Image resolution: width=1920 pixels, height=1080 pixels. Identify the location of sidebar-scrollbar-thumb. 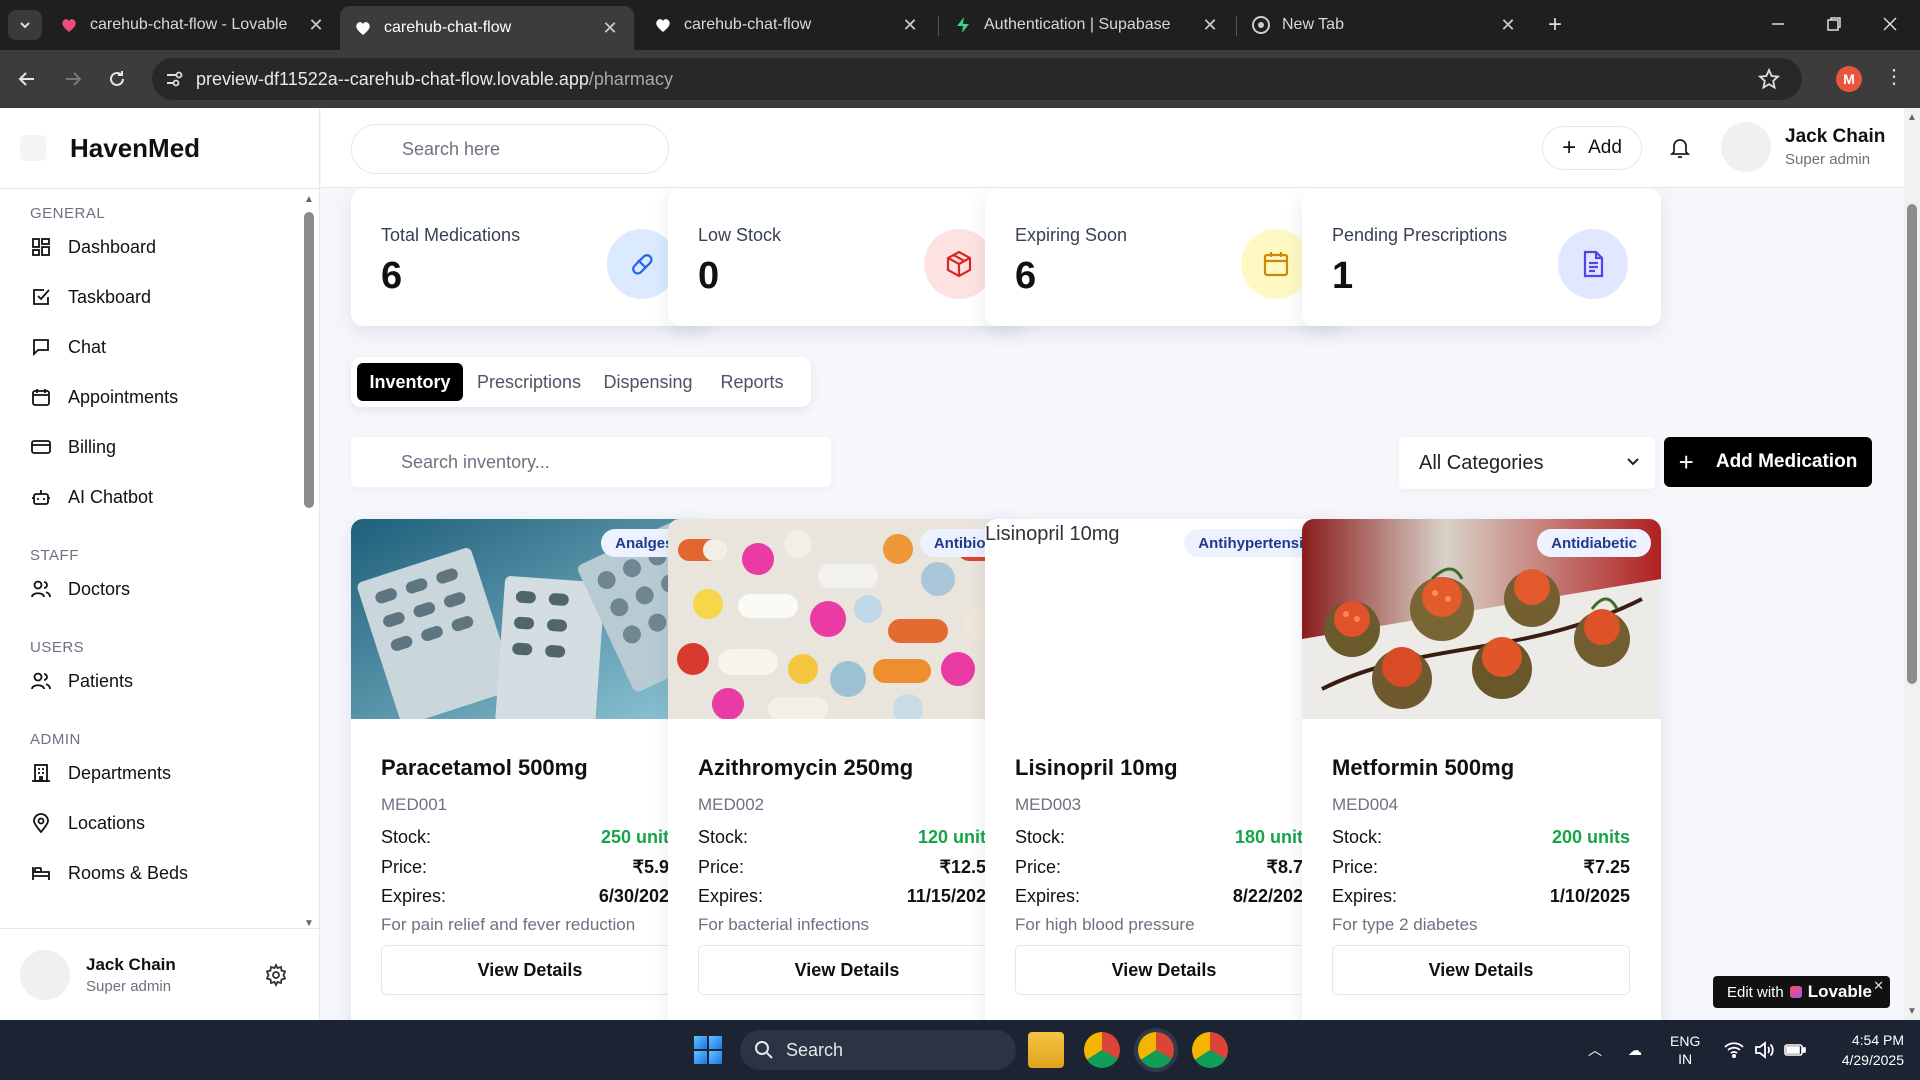
(309, 360).